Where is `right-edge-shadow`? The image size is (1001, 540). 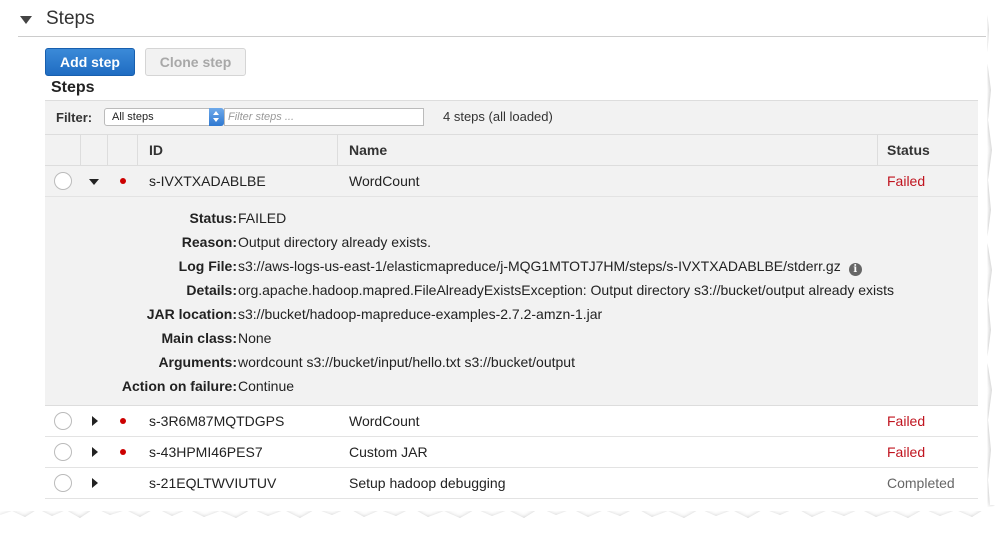 right-edge-shadow is located at coordinates (991, 253).